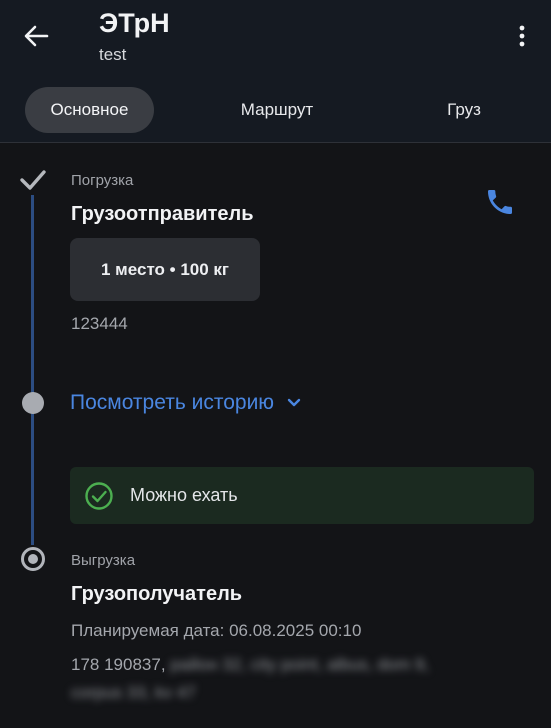 This screenshot has height=728, width=551. What do you see at coordinates (184, 495) in the screenshot?
I see `status-label: Можно ехать` at bounding box center [184, 495].